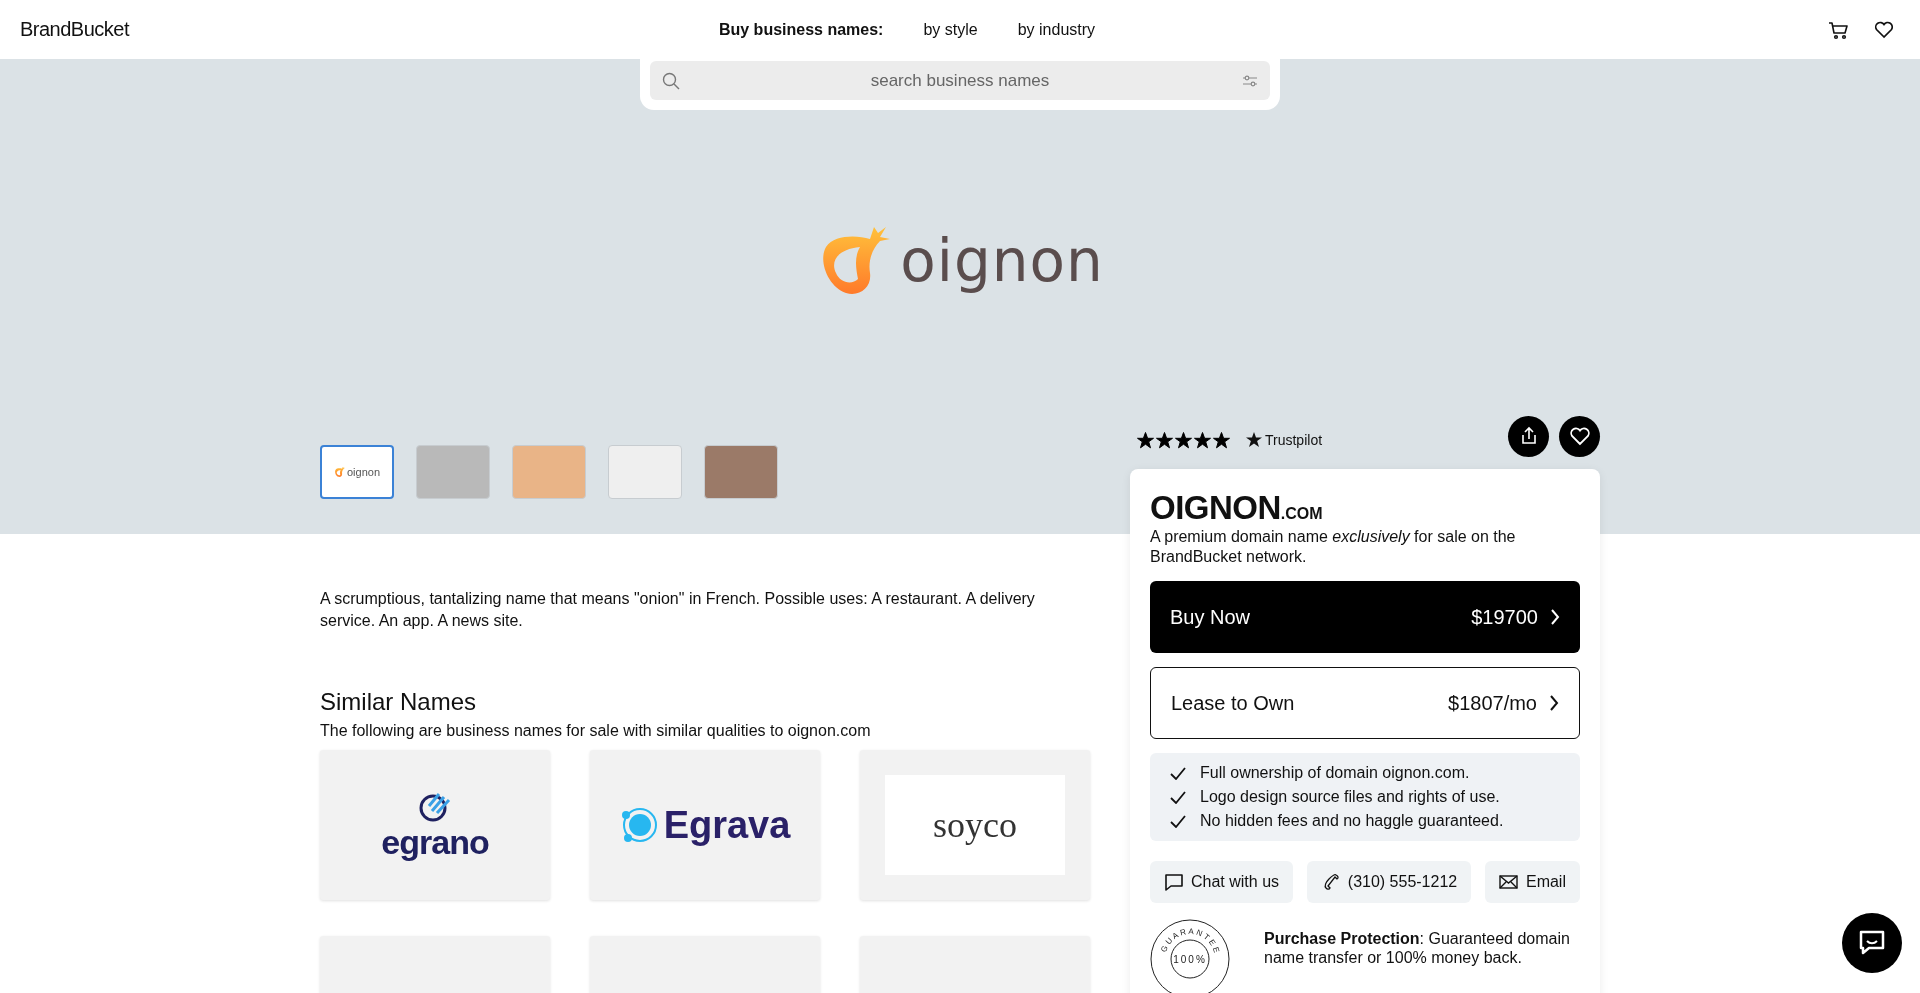 The width and height of the screenshot is (1920, 993). I want to click on feature-text: Full ownership of domain oignon.com., so click(1335, 773).